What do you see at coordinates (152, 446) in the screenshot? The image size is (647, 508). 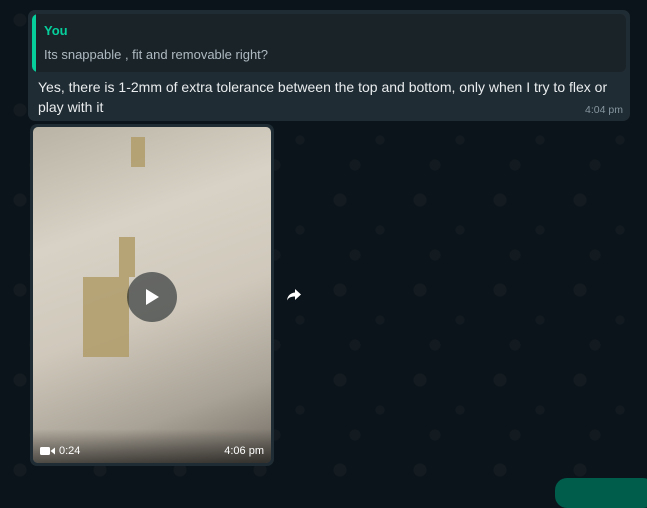 I see `video-footer: 0:24 4:06 pm` at bounding box center [152, 446].